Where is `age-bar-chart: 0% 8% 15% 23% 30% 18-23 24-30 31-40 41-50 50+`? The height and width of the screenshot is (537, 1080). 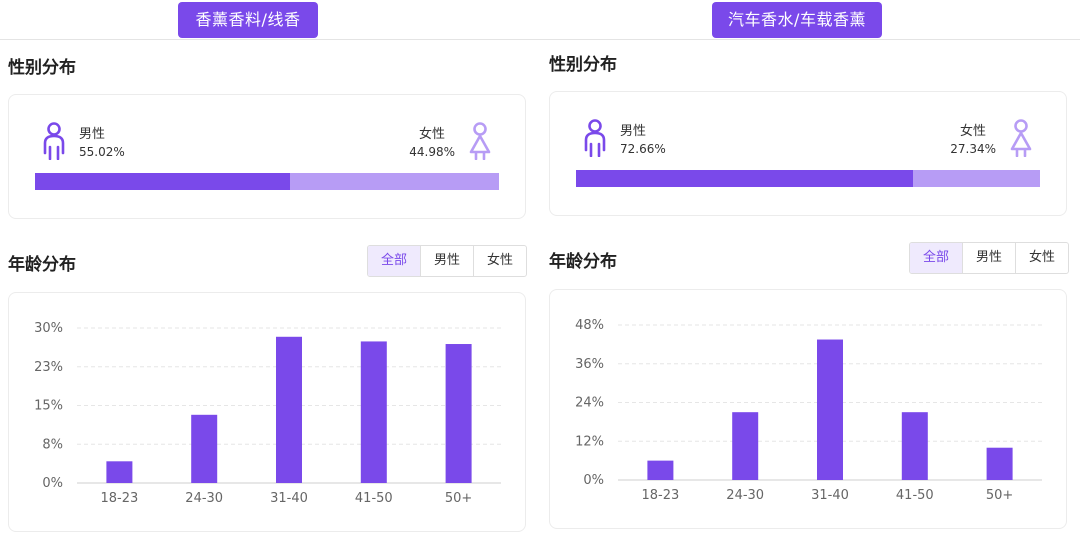 age-bar-chart: 0% 8% 15% 23% 30% 18-23 24-30 31-40 41-50 50+ is located at coordinates (267, 413).